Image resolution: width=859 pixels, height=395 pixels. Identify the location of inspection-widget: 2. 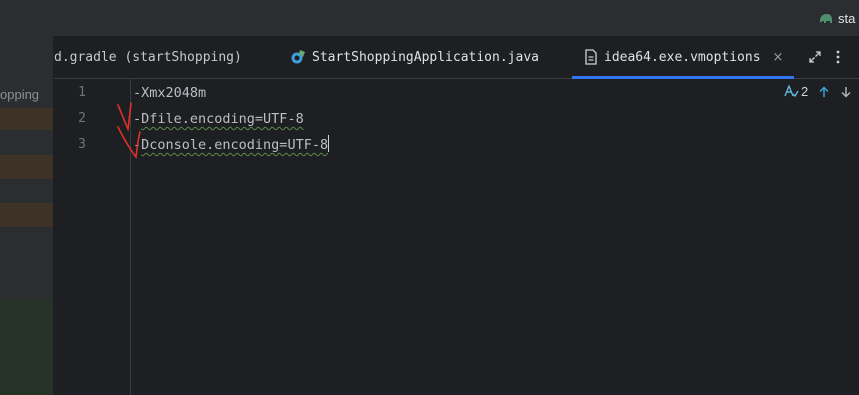
(818, 91).